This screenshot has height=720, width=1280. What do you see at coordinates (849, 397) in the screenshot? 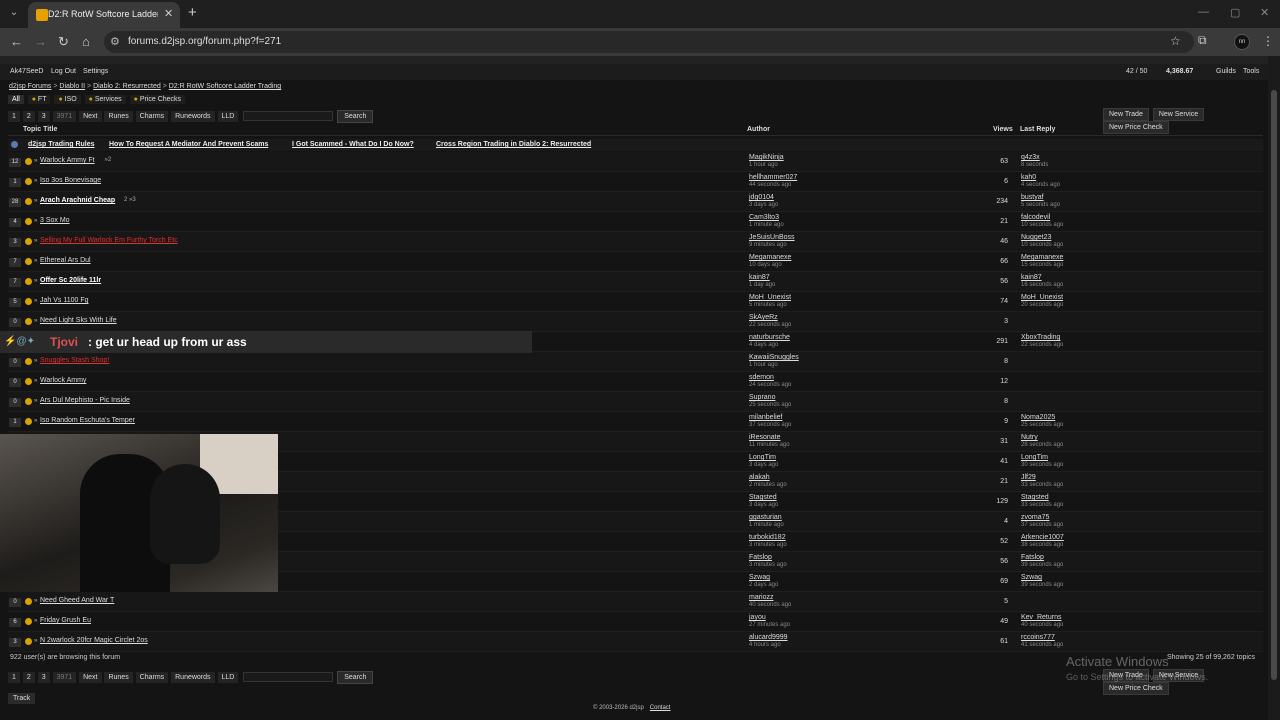
I see `author-link: Suprano` at bounding box center [849, 397].